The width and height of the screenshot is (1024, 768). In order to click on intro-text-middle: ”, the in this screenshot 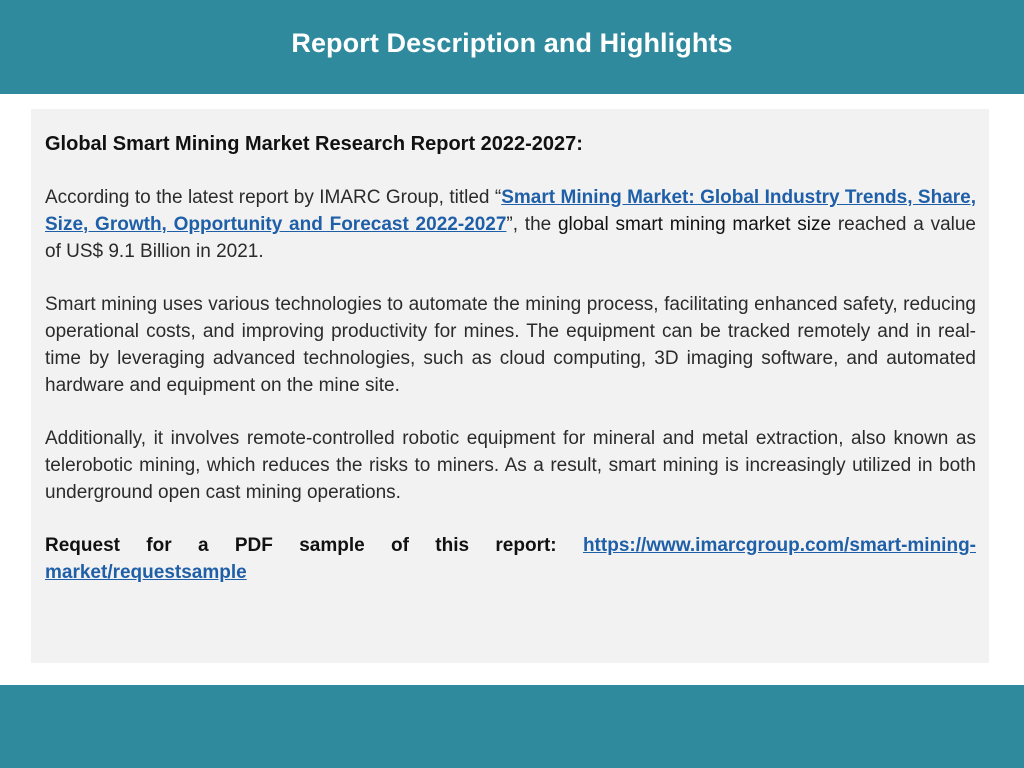, I will do `click(532, 224)`.